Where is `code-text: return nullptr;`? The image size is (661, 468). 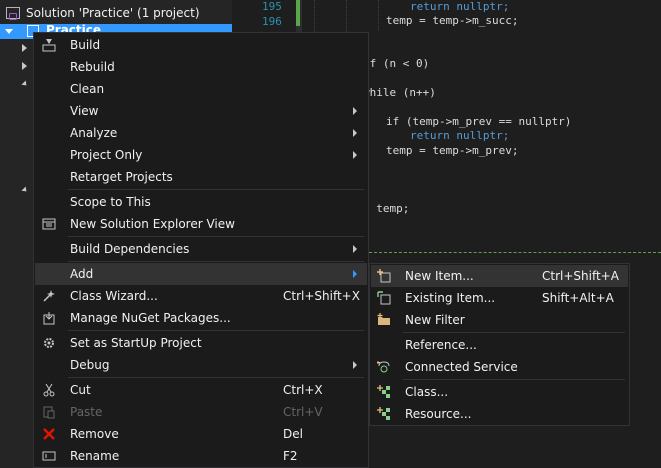 code-text: return nullptr; is located at coordinates (460, 6).